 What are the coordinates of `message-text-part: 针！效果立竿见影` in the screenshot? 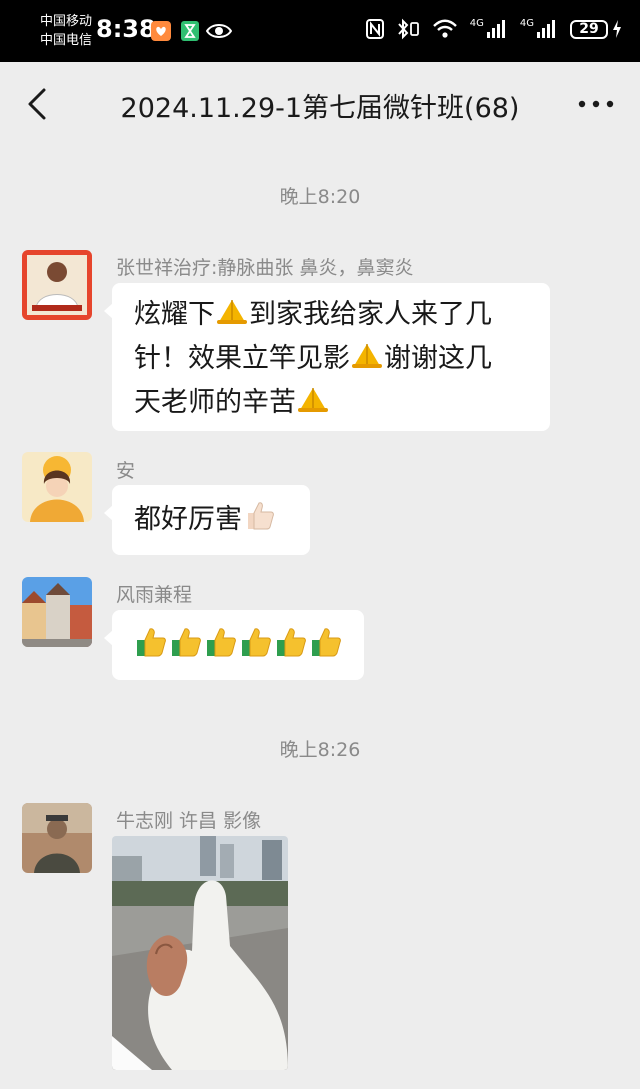 It's located at (242, 358).